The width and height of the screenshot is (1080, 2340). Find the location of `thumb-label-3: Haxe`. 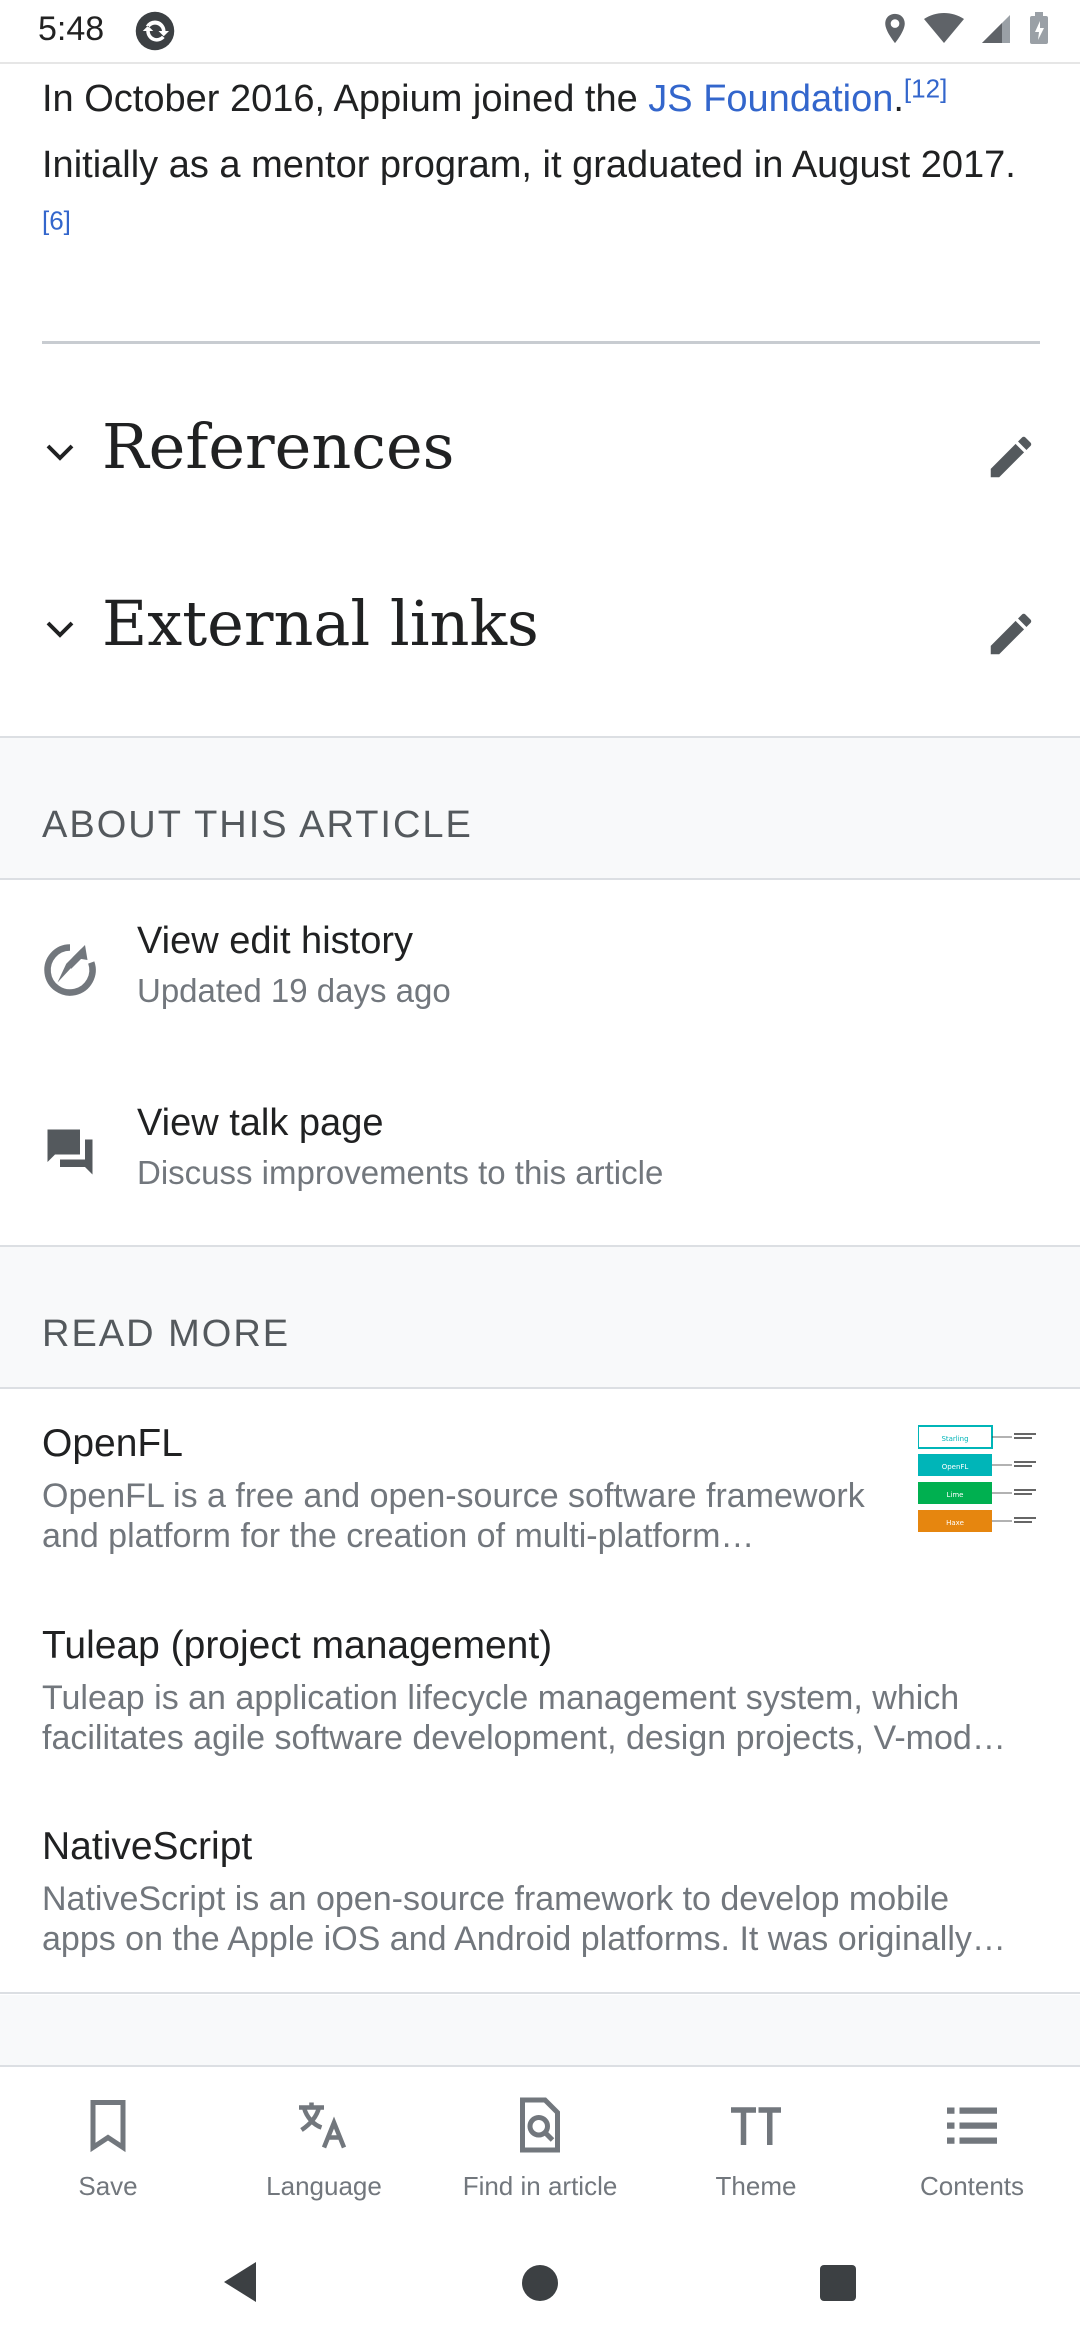

thumb-label-3: Haxe is located at coordinates (955, 1523).